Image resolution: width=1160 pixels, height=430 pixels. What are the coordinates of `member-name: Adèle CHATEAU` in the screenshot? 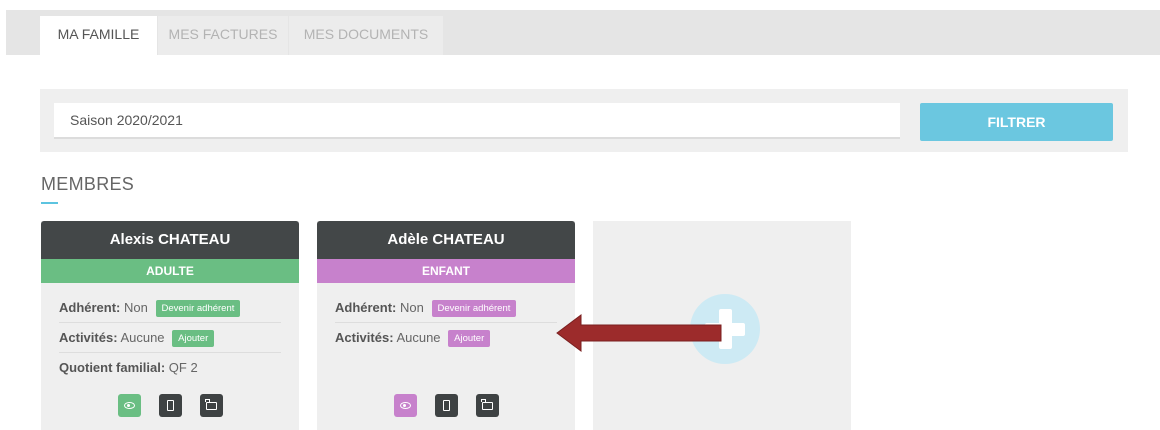 It's located at (446, 240).